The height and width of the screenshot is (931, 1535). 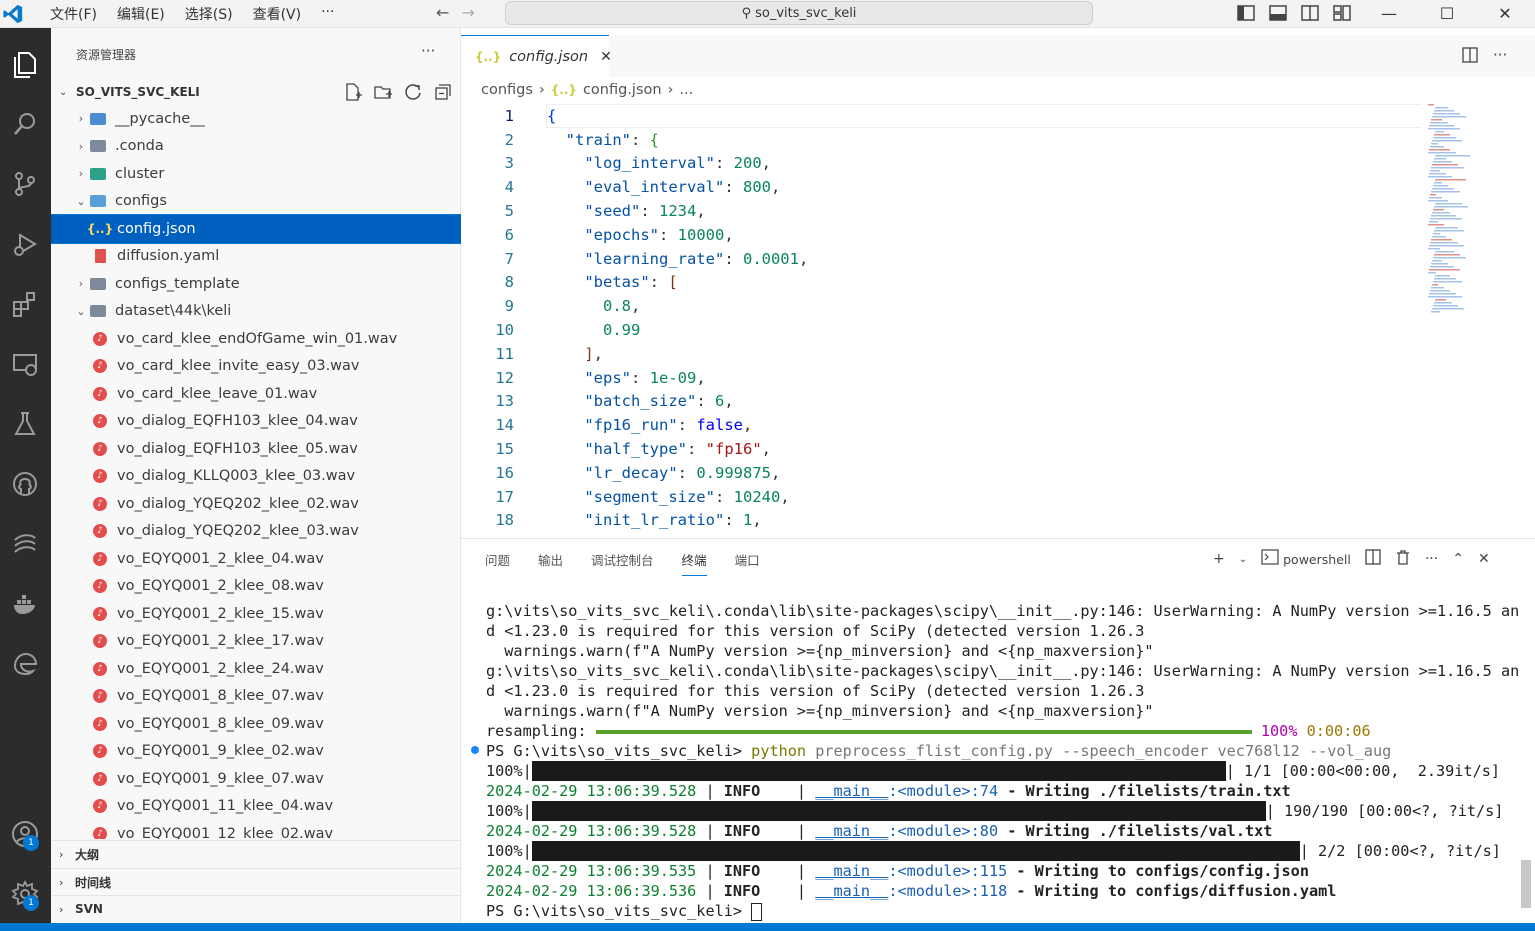 I want to click on menu-item: 文件(F), so click(x=73, y=14).